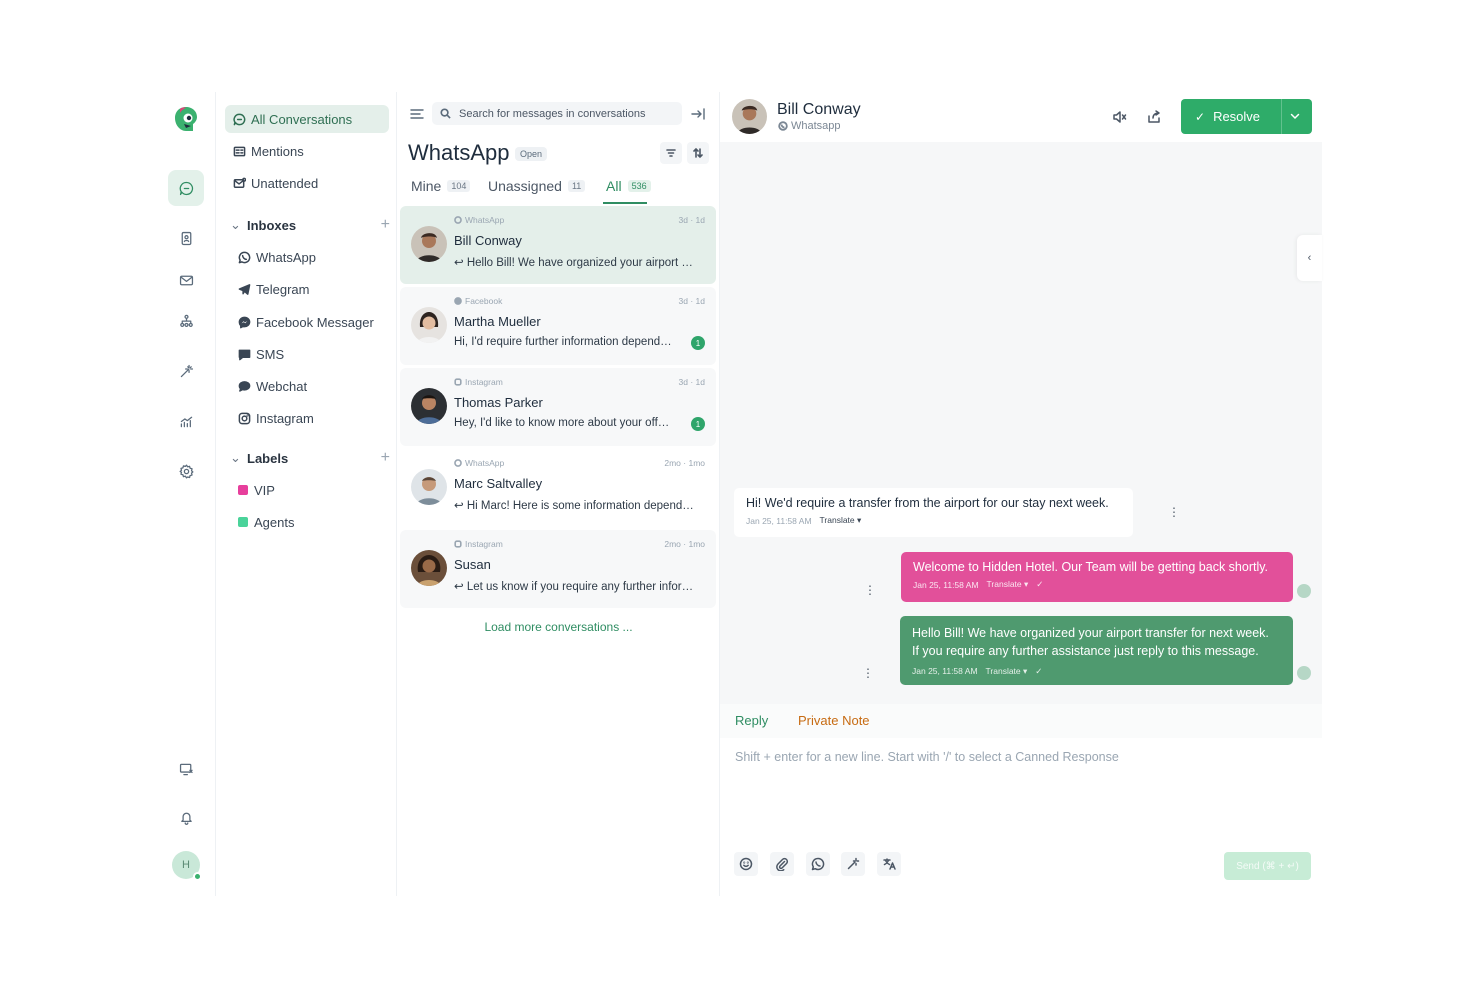 The height and width of the screenshot is (987, 1480). What do you see at coordinates (313, 289) in the screenshot?
I see `sidebar-item-inbox-telegram: Telegram` at bounding box center [313, 289].